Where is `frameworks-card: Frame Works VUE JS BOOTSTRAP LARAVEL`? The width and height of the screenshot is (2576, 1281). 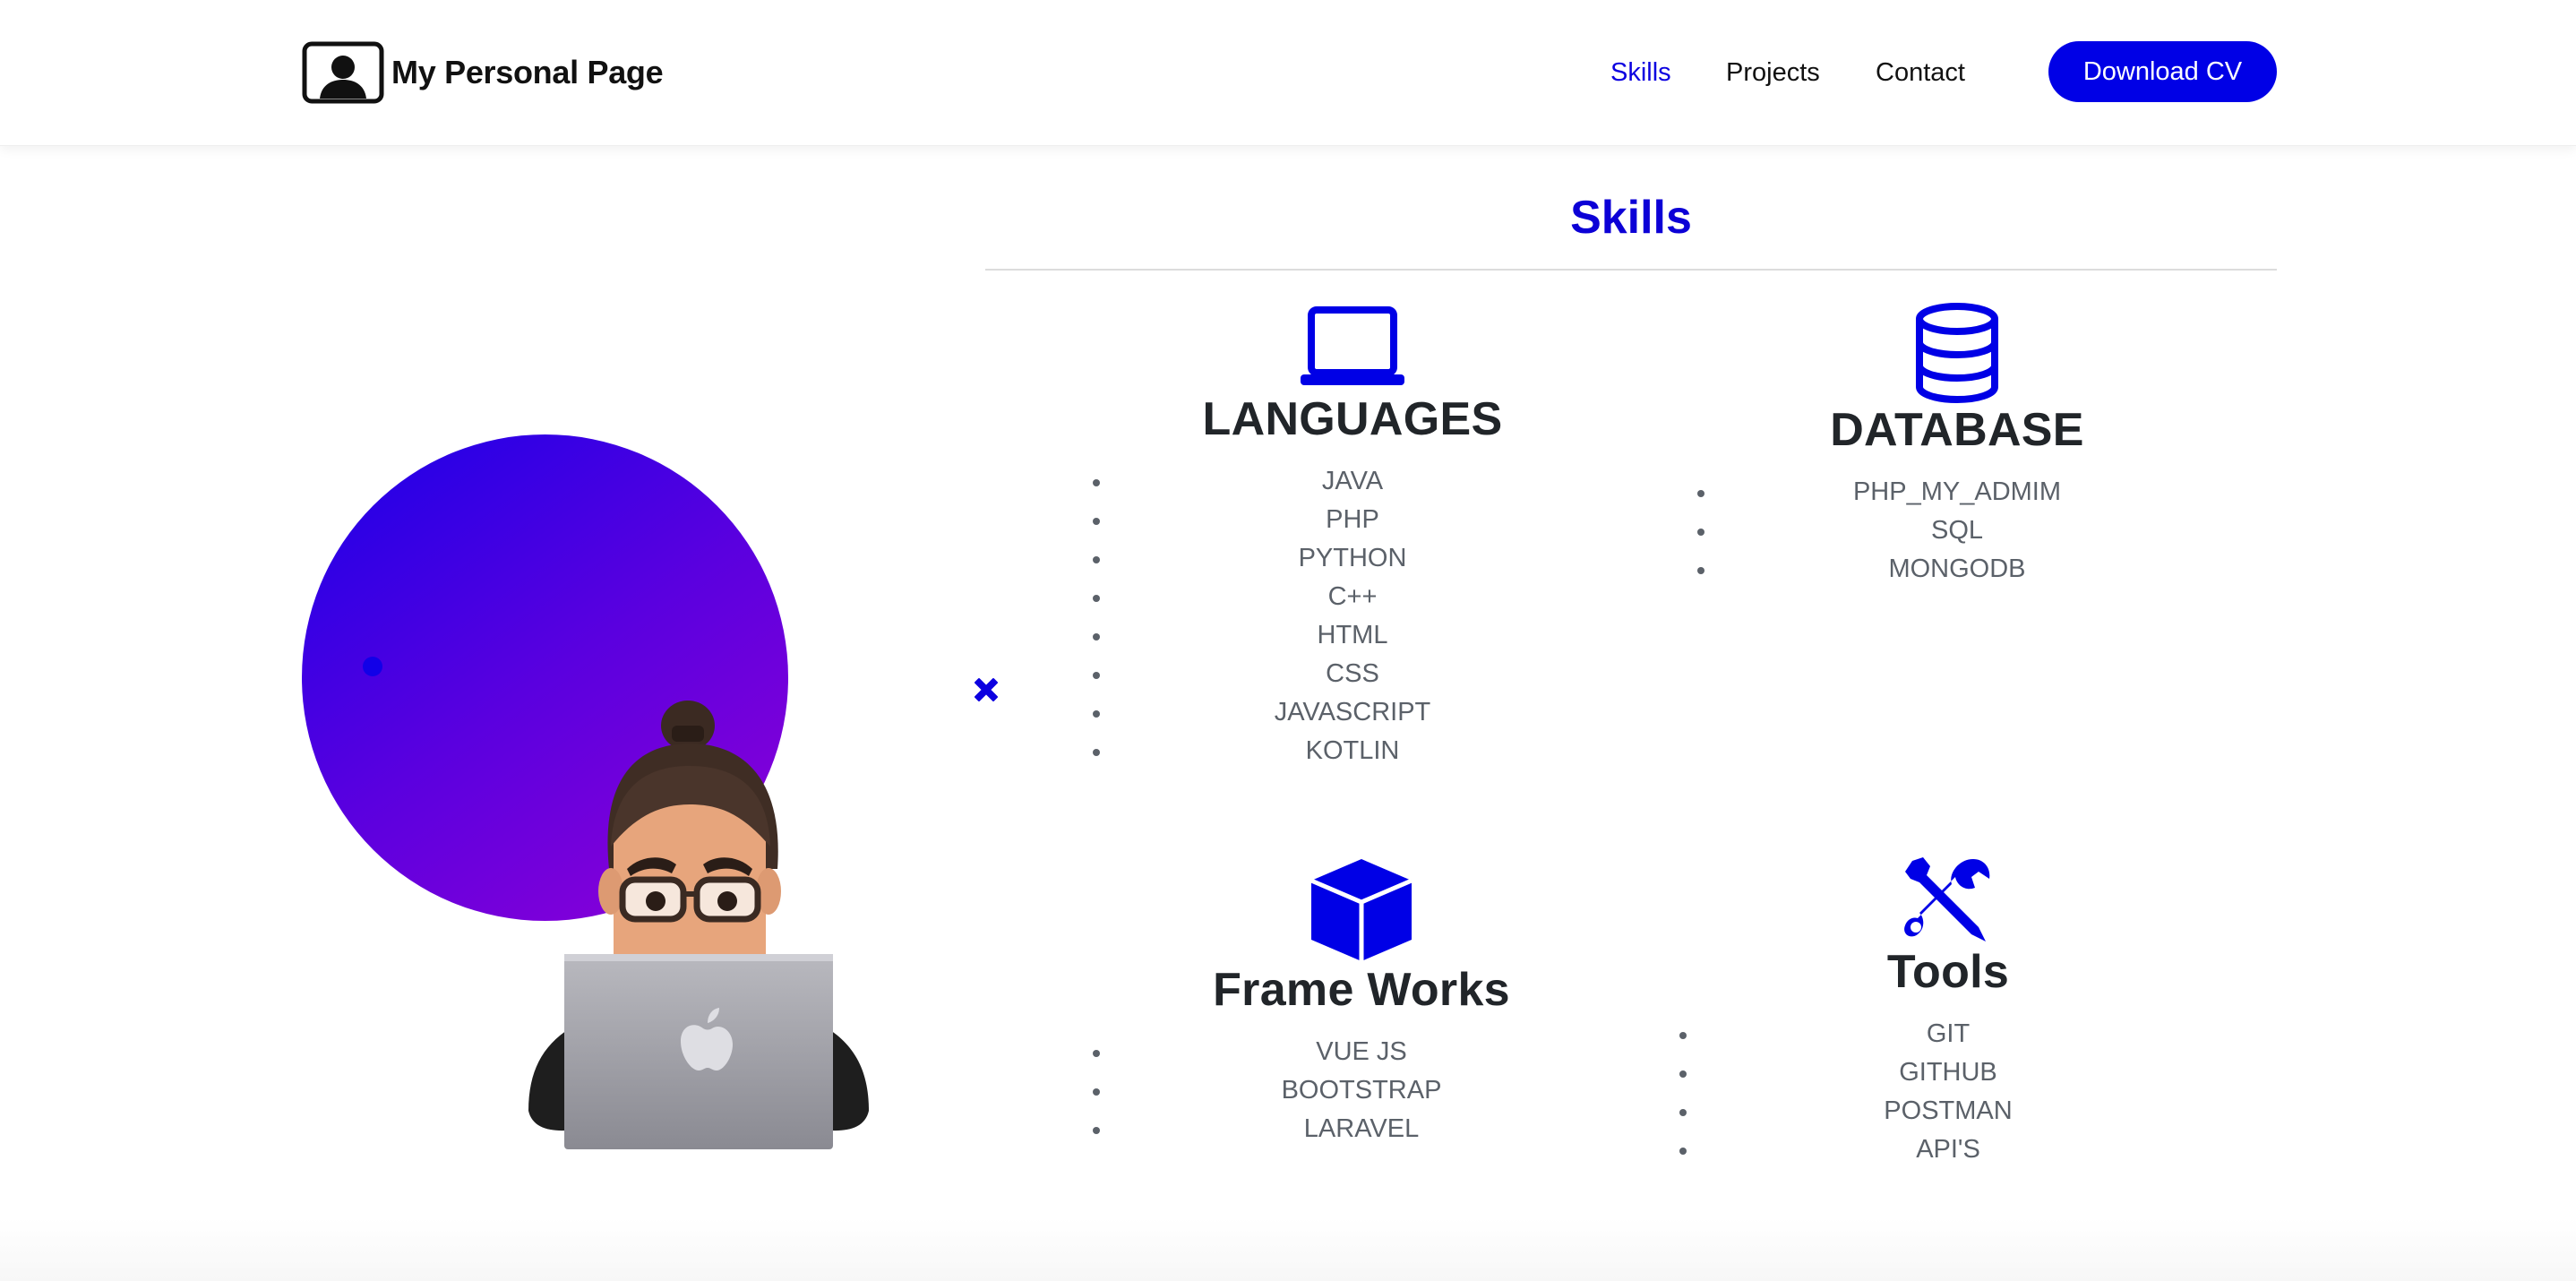
frameworks-card: Frame Works VUE JS BOOTSTRAP LARAVEL is located at coordinates (1361, 1001).